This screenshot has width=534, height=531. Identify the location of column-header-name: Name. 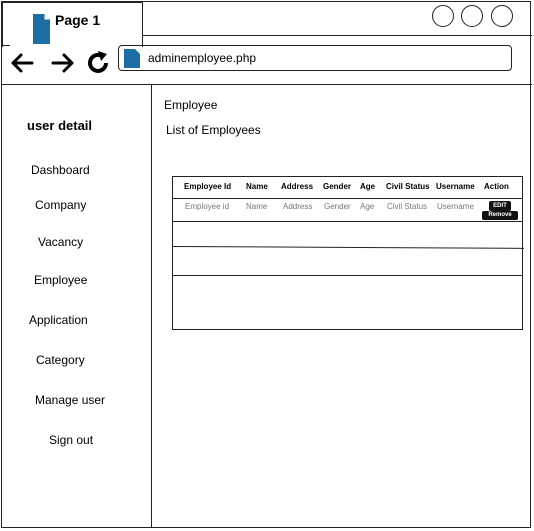
(257, 186).